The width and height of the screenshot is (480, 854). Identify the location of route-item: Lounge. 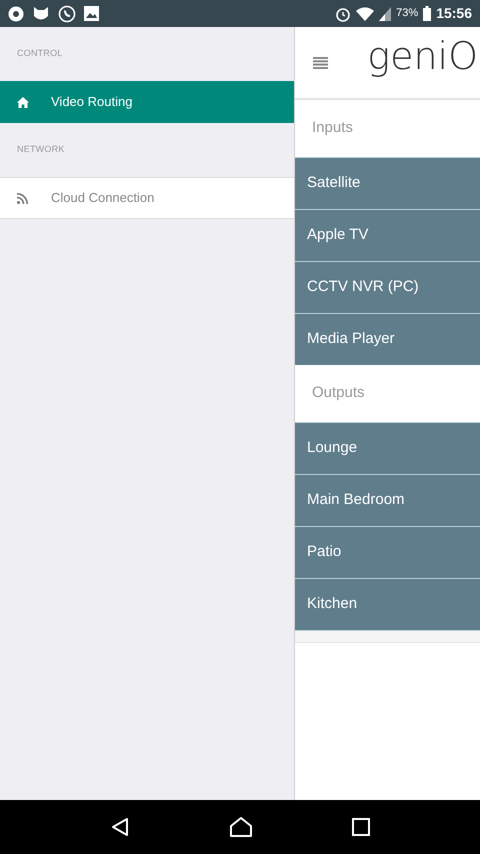
(387, 448).